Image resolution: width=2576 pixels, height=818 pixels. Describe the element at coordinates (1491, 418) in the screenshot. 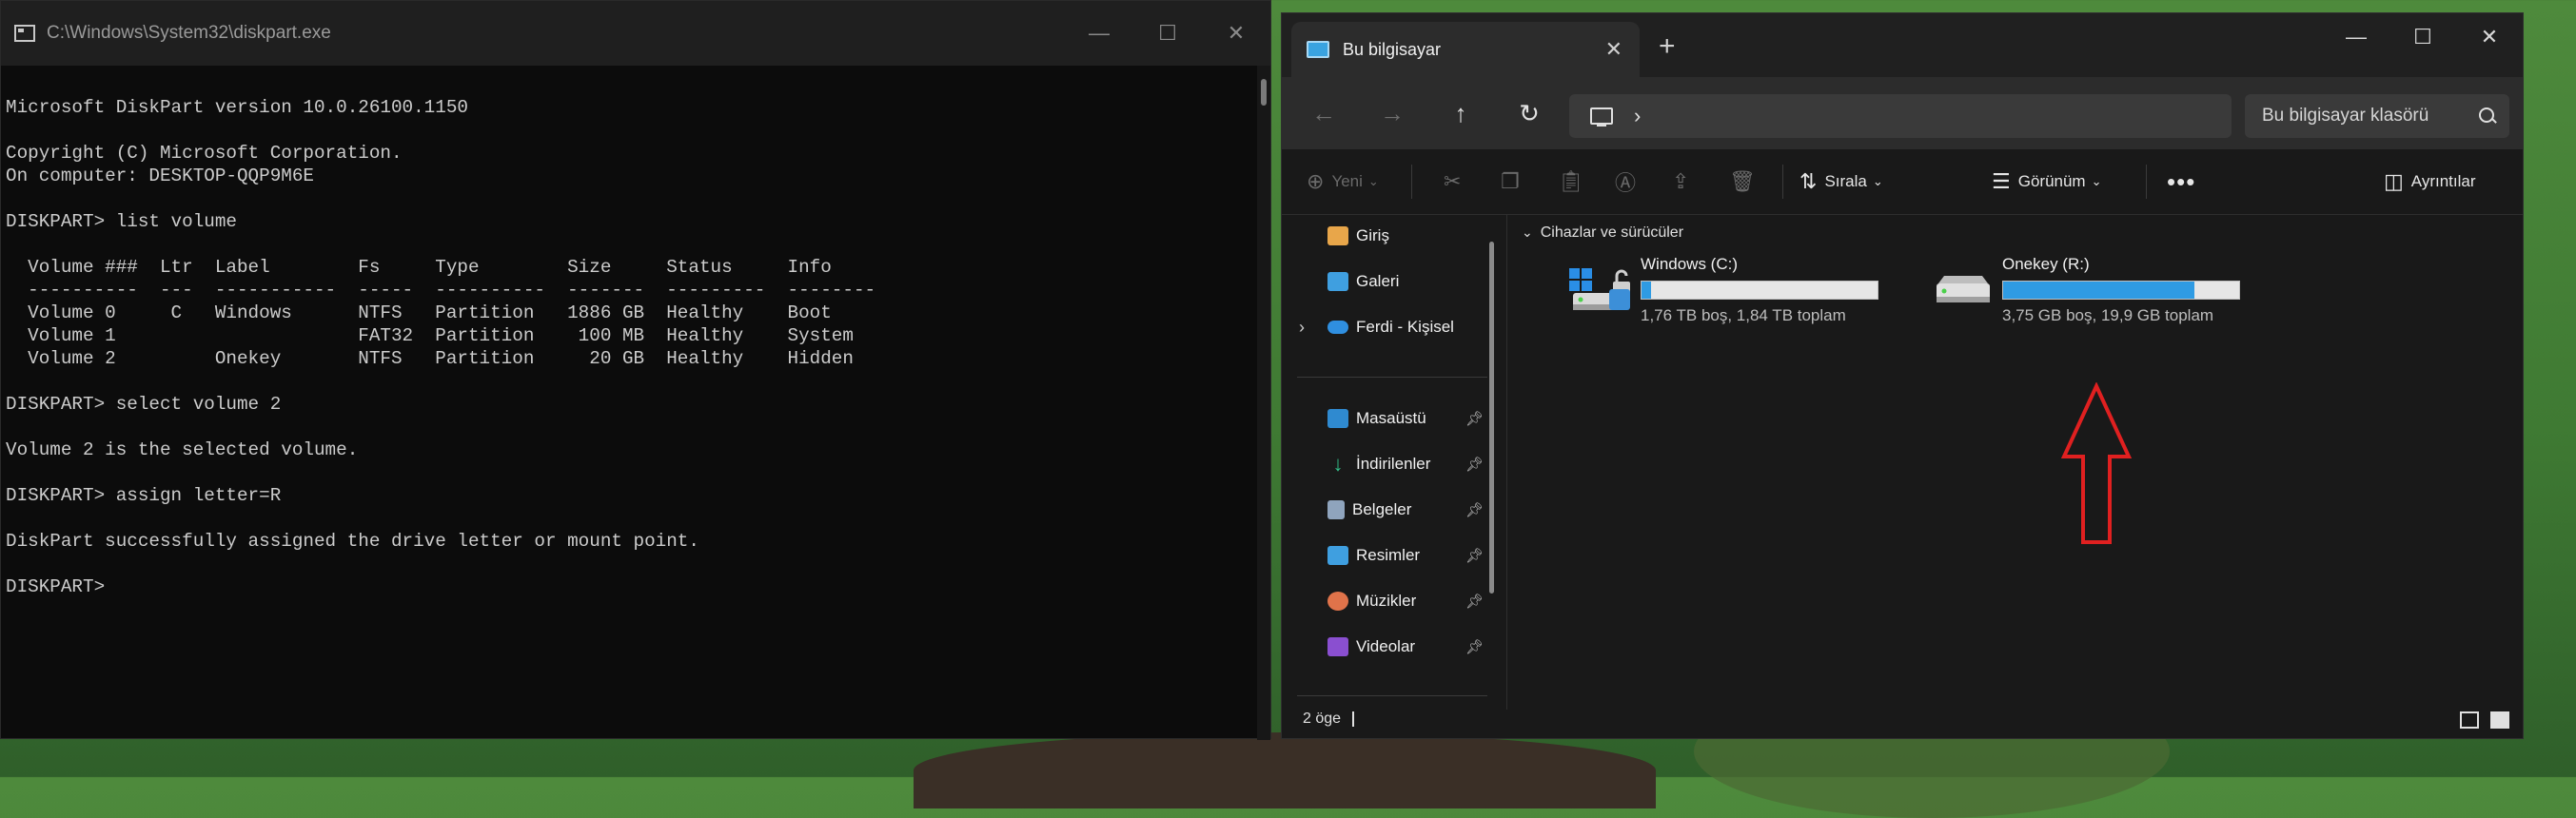

I see `navigation-scrollbar` at that location.